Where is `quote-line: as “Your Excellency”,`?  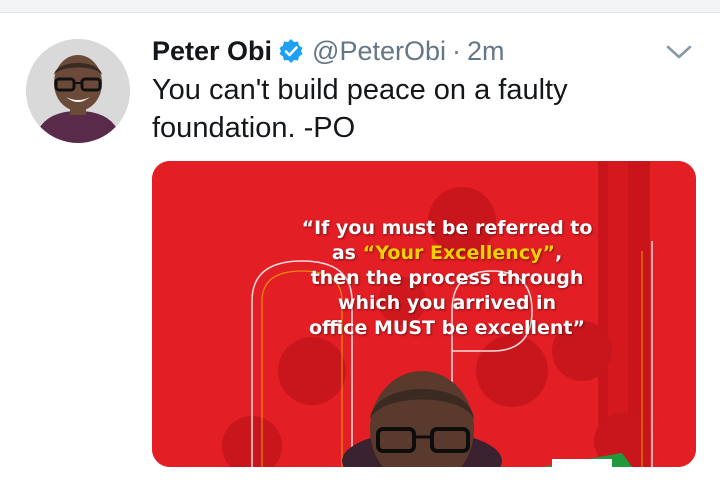
quote-line: as “Your Excellency”, is located at coordinates (447, 253).